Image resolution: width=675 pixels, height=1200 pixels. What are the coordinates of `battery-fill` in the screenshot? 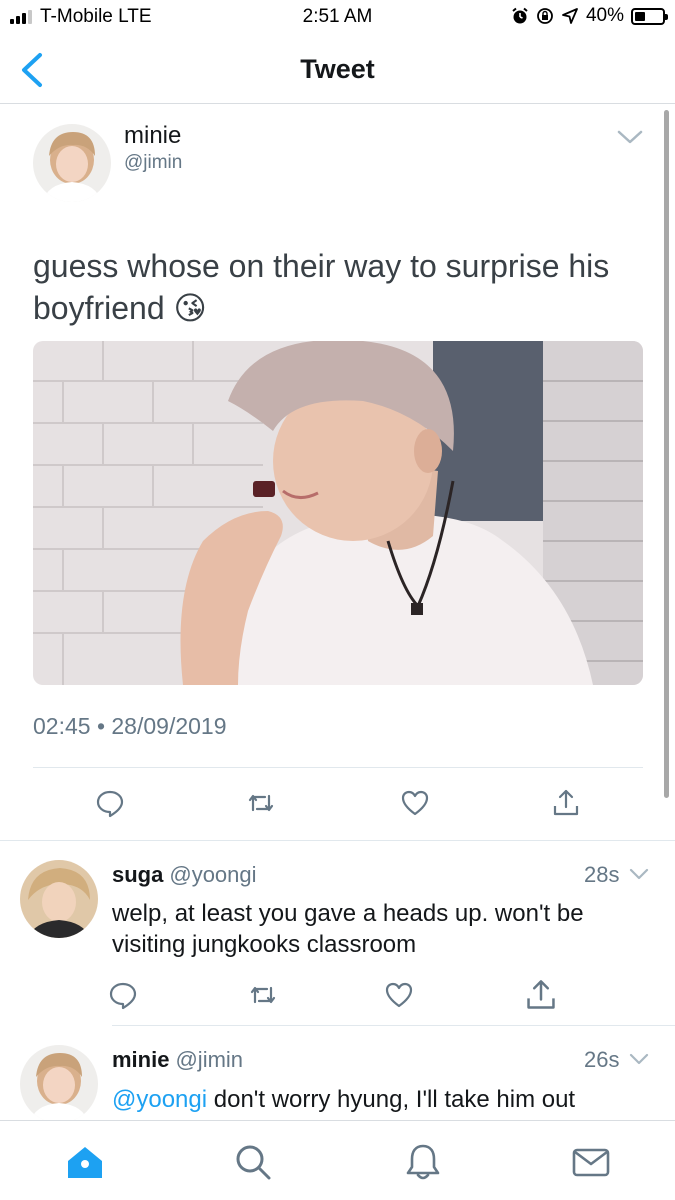 It's located at (640, 16).